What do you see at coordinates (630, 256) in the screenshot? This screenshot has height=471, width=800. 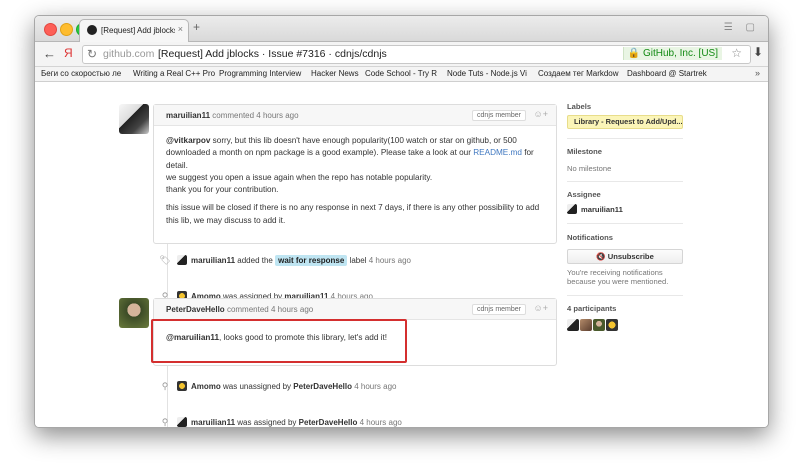 I see `unsubscribe-label: Unsubscribe` at bounding box center [630, 256].